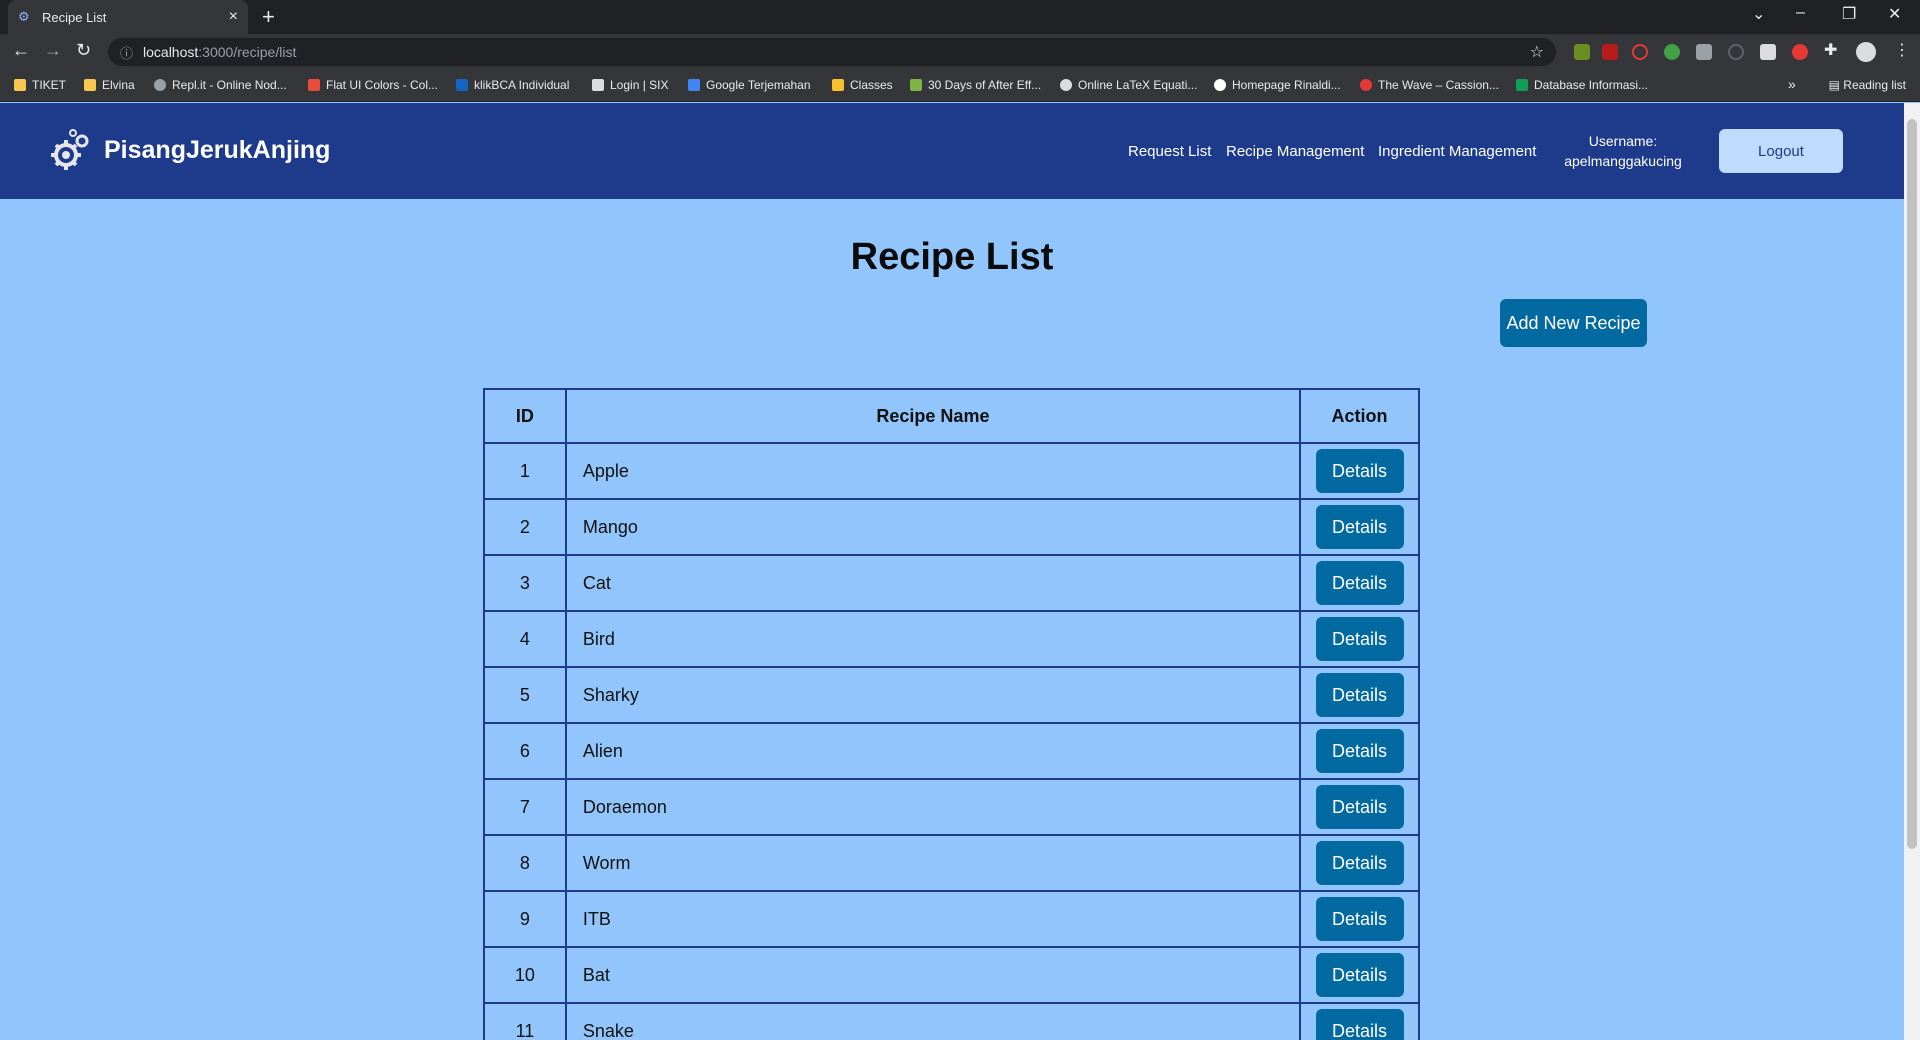 The image size is (1920, 1040). Describe the element at coordinates (1866, 52) in the screenshot. I see `avatar` at that location.